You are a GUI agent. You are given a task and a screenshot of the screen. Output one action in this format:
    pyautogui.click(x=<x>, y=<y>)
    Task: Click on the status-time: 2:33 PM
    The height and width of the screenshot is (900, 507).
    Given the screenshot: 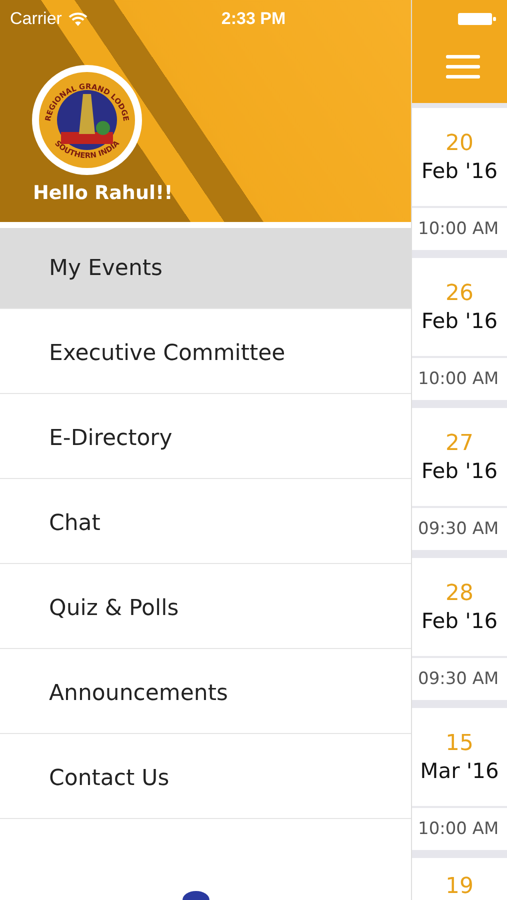 What is the action you would take?
    pyautogui.click(x=253, y=19)
    